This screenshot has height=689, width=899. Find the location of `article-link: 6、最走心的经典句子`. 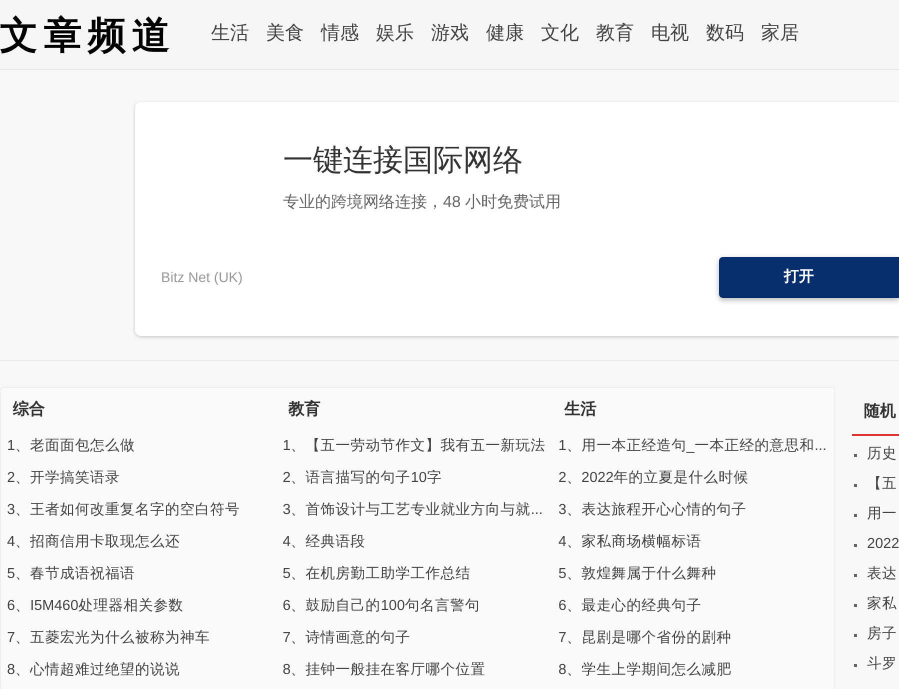

article-link: 6、最走心的经典句子 is located at coordinates (696, 606).